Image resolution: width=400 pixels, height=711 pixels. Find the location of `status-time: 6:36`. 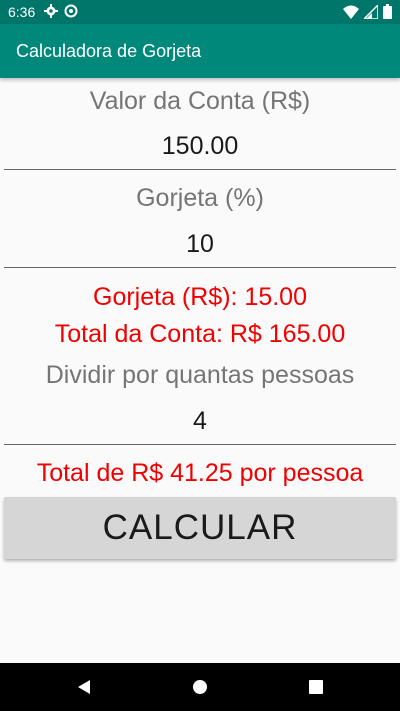

status-time: 6:36 is located at coordinates (22, 12).